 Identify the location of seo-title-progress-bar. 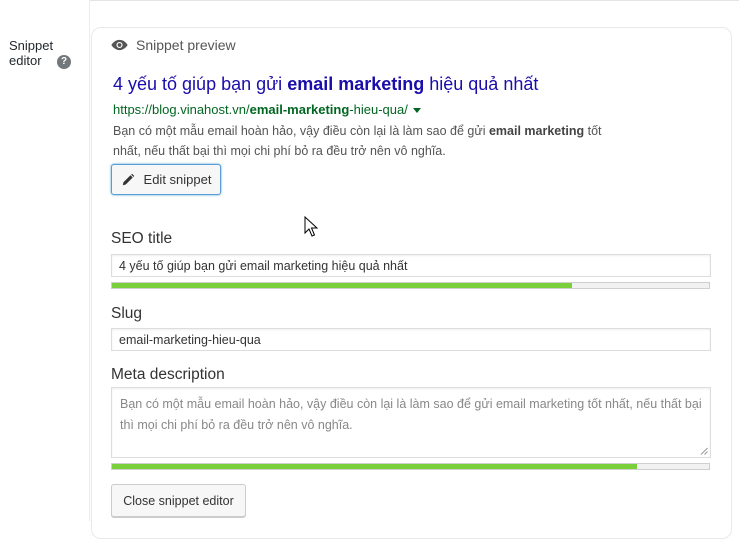
(410, 285).